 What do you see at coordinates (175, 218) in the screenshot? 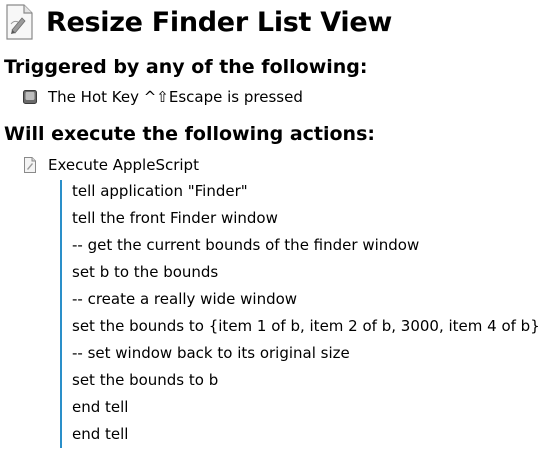
I see `script-line: tell the front Finder window` at bounding box center [175, 218].